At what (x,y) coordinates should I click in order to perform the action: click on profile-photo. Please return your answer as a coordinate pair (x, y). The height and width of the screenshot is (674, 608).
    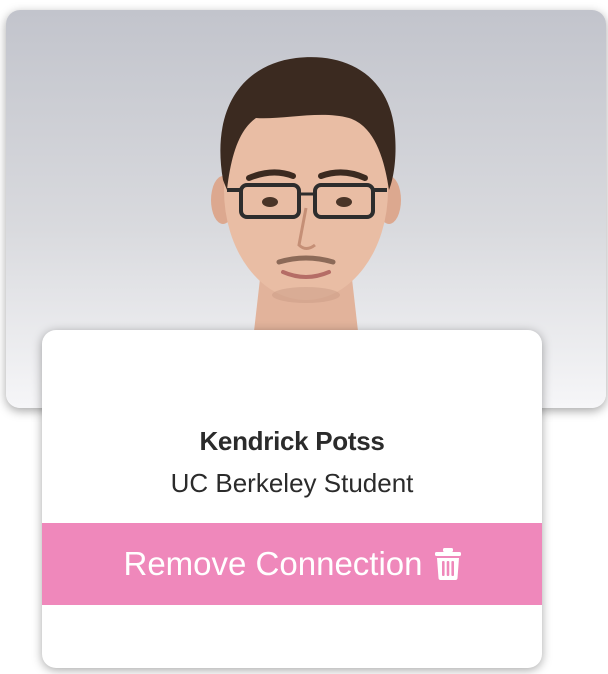
    Looking at the image, I should click on (306, 198).